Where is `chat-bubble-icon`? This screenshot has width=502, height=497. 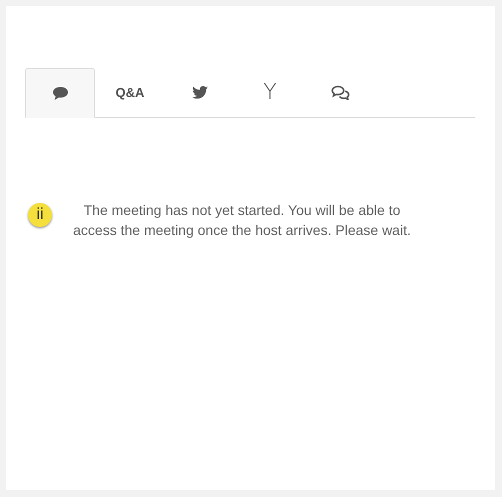
chat-bubble-icon is located at coordinates (60, 93).